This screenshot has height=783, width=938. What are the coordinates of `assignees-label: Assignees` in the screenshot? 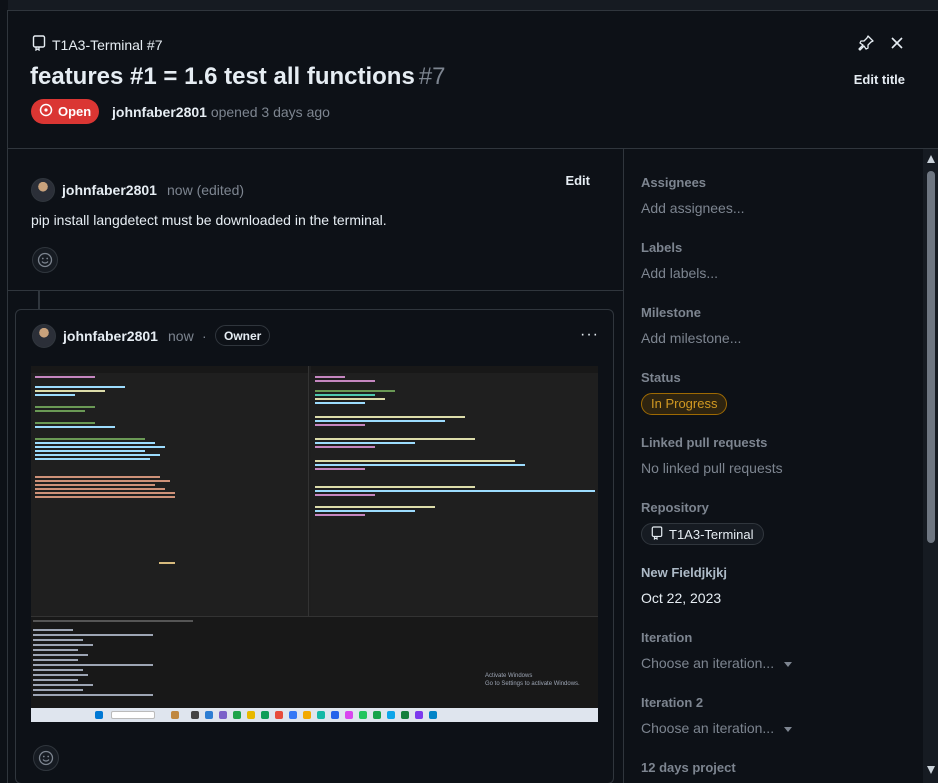 It's located at (674, 182).